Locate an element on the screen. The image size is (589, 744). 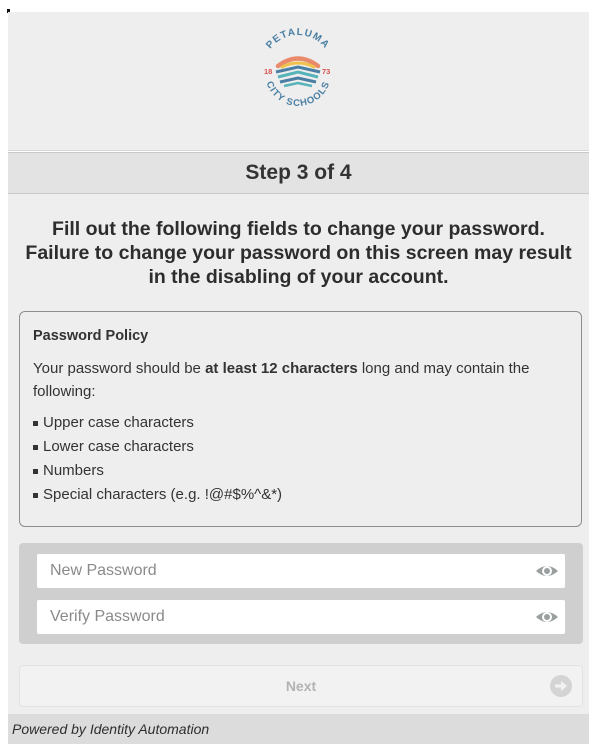
policy-title: Password Policy is located at coordinates (91, 336).